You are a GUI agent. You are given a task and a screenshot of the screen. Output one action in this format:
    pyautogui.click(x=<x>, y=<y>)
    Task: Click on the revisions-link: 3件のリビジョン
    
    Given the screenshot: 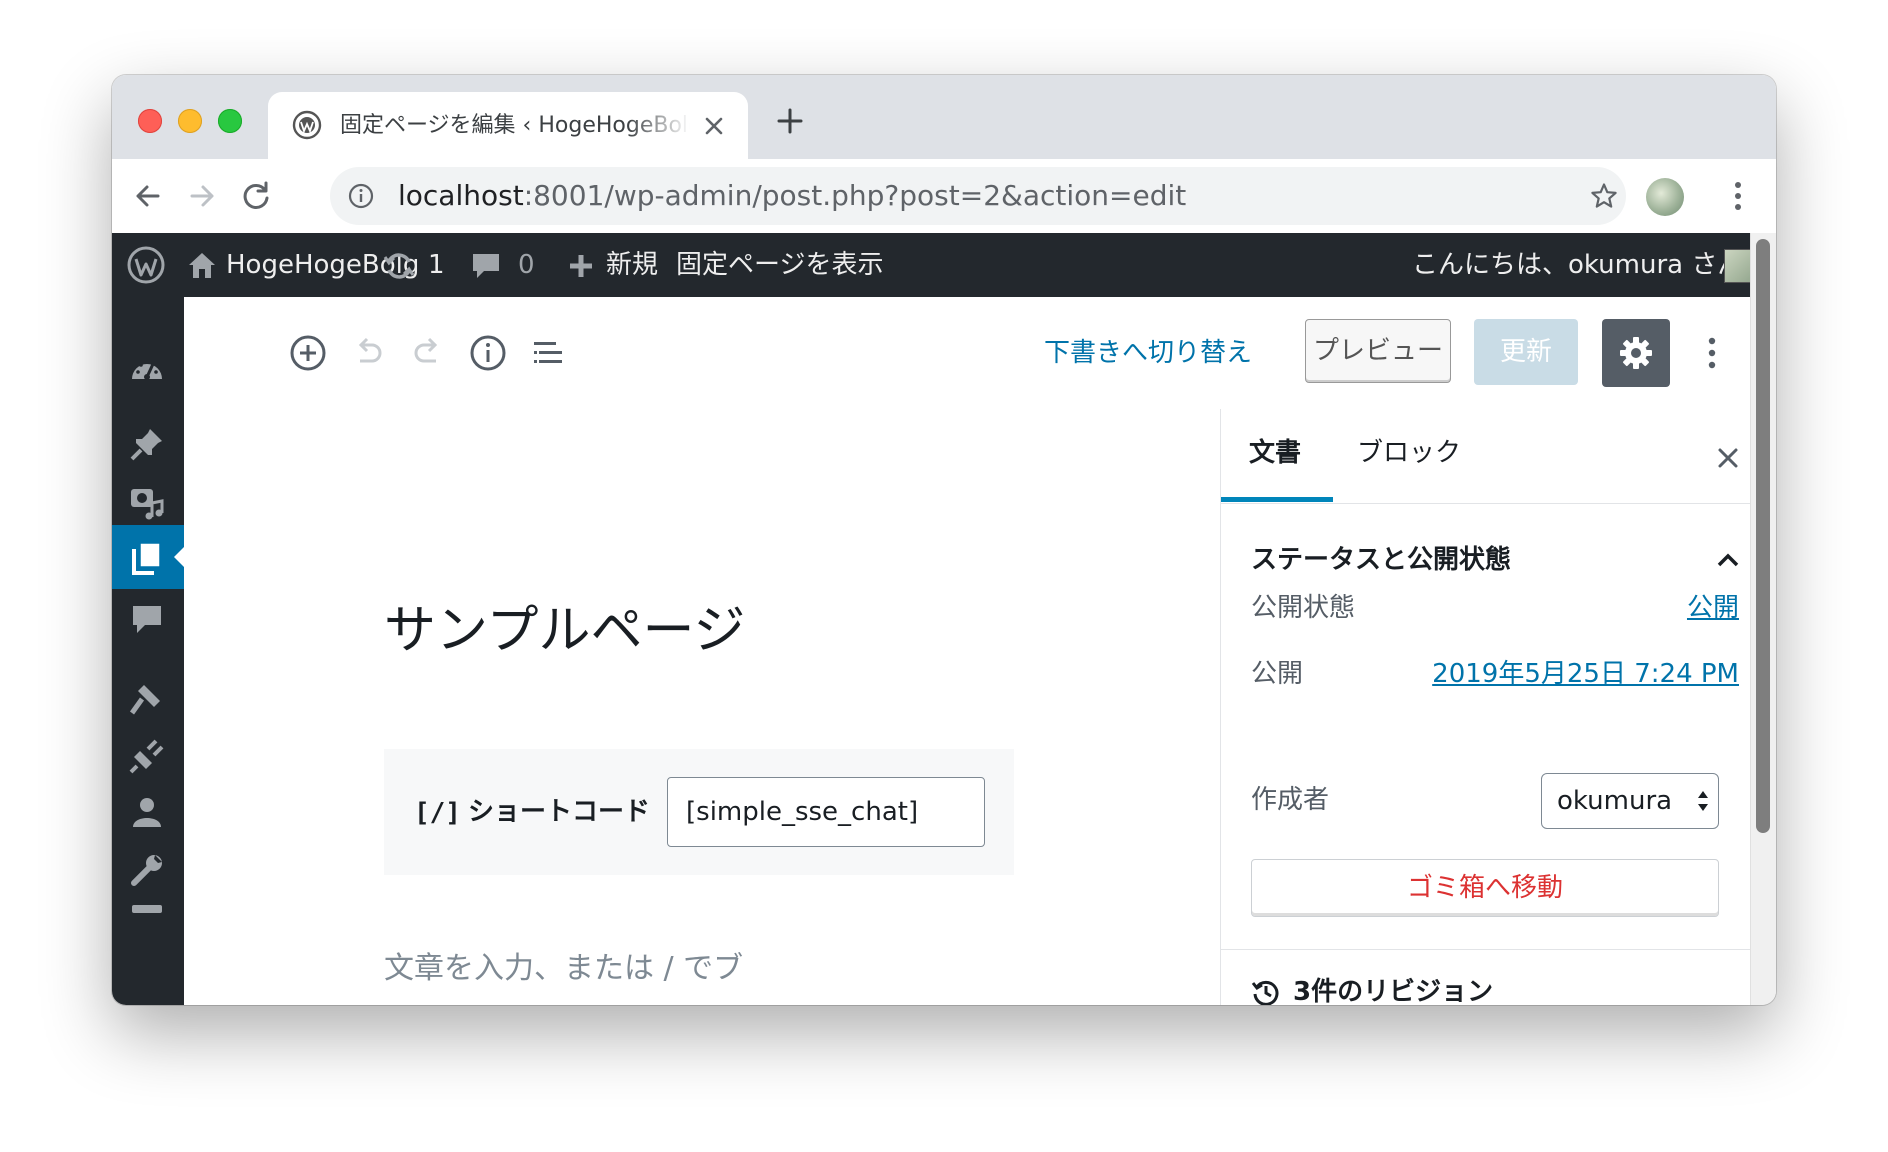 What is the action you would take?
    pyautogui.click(x=1393, y=990)
    